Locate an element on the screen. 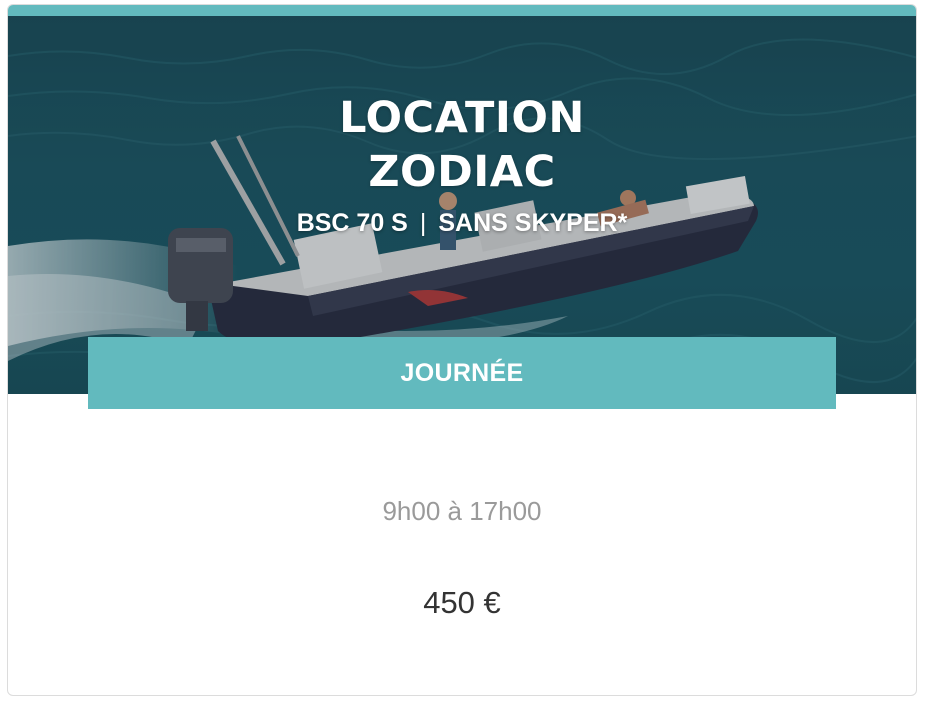  period-banner: JOURNÉE is located at coordinates (462, 373).